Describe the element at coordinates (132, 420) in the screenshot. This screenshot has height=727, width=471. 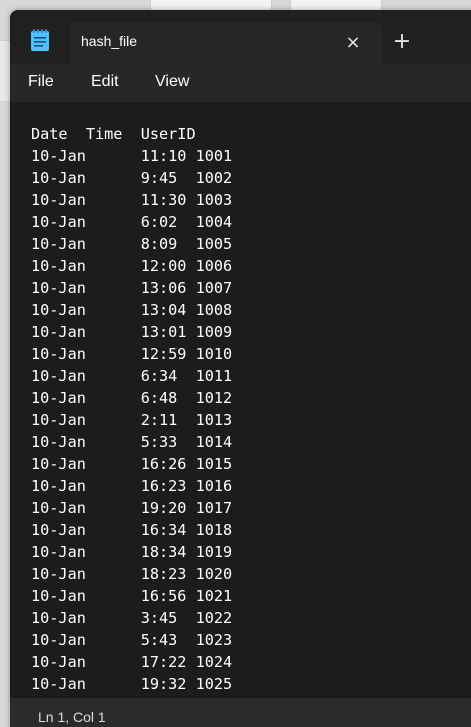
I see `text-line: 10-Jan 2:11 1013` at that location.